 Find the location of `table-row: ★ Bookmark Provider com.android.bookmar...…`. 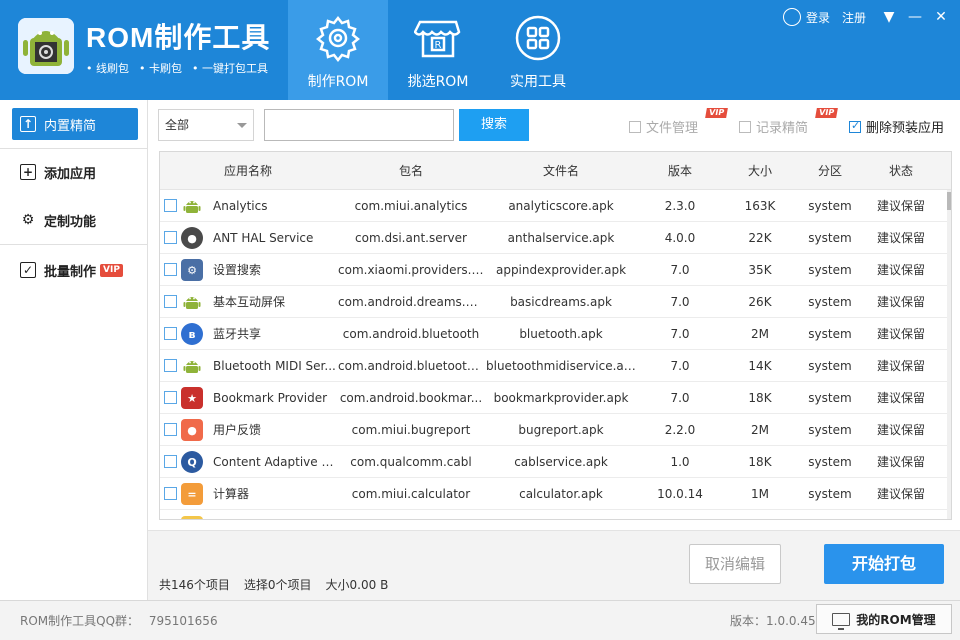

table-row: ★ Bookmark Provider com.android.bookmar...… is located at coordinates (554, 398).